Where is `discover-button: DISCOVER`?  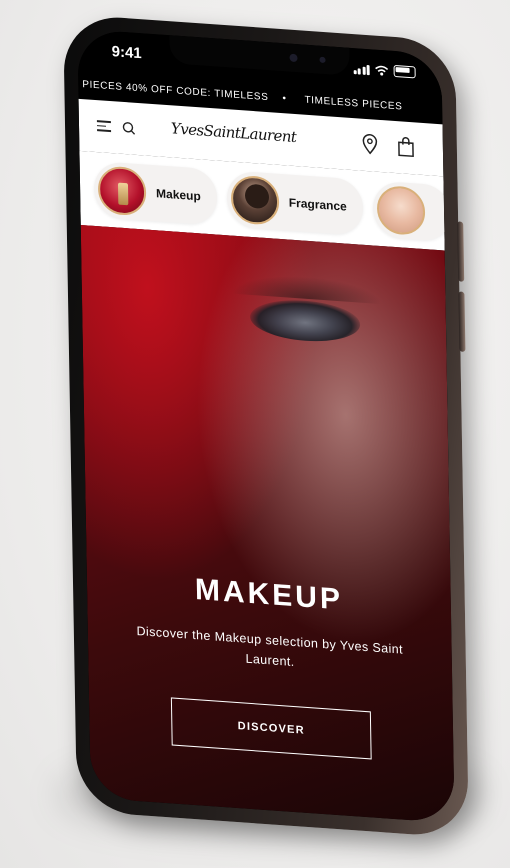 discover-button: DISCOVER is located at coordinates (271, 728).